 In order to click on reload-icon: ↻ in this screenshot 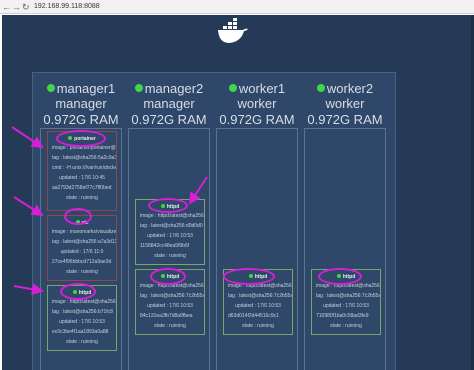, I will do `click(26, 7)`.